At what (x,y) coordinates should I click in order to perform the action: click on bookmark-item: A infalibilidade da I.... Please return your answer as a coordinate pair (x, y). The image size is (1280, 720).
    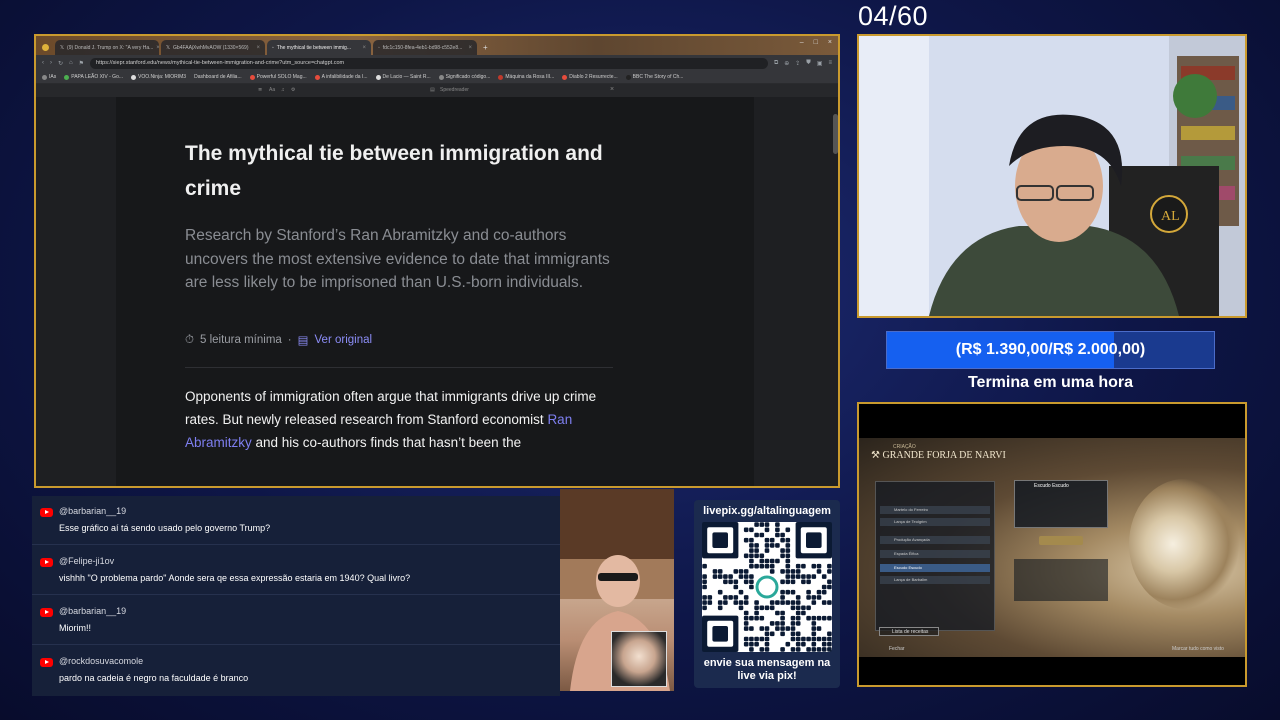
    Looking at the image, I should click on (341, 77).